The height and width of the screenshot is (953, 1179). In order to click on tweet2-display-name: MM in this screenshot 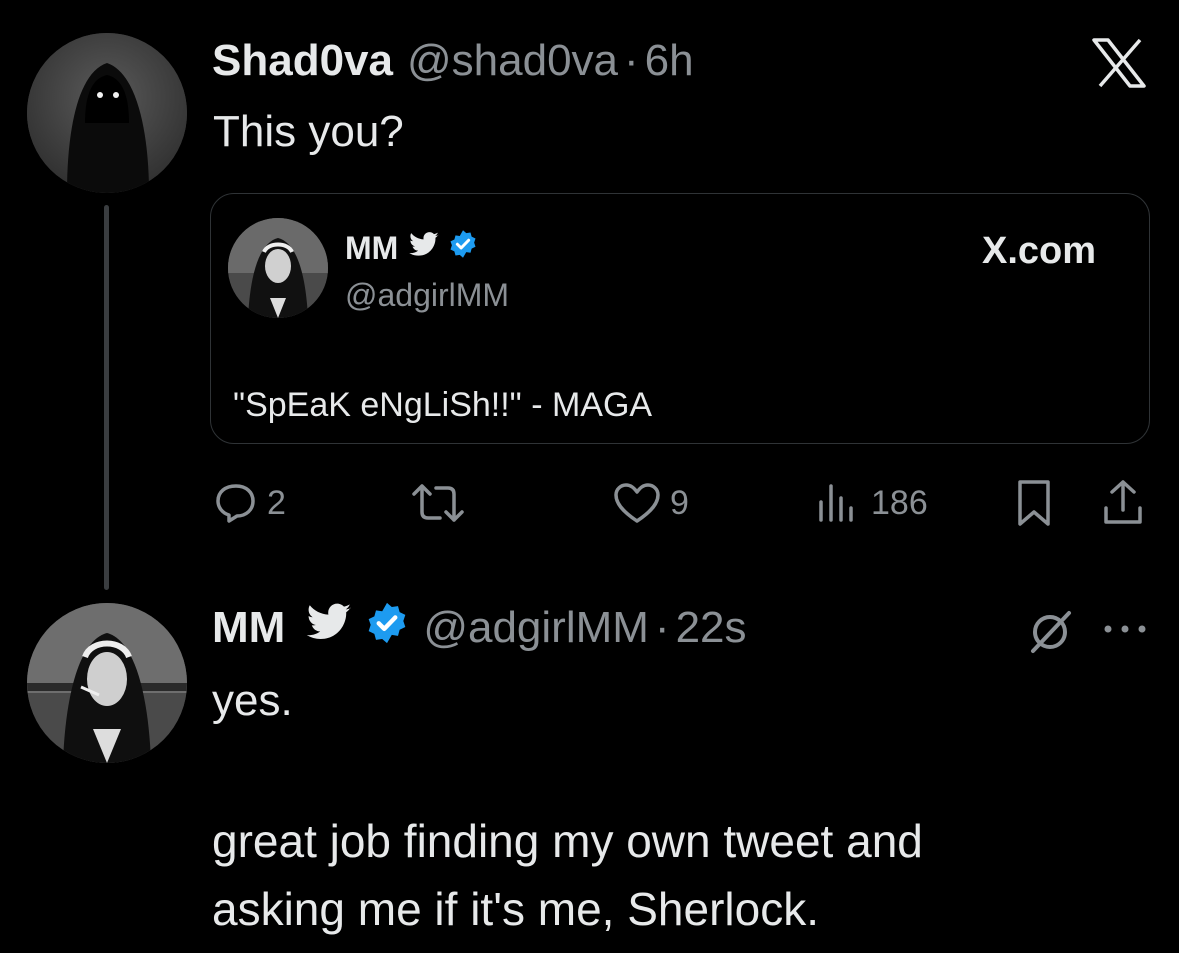, I will do `click(248, 628)`.